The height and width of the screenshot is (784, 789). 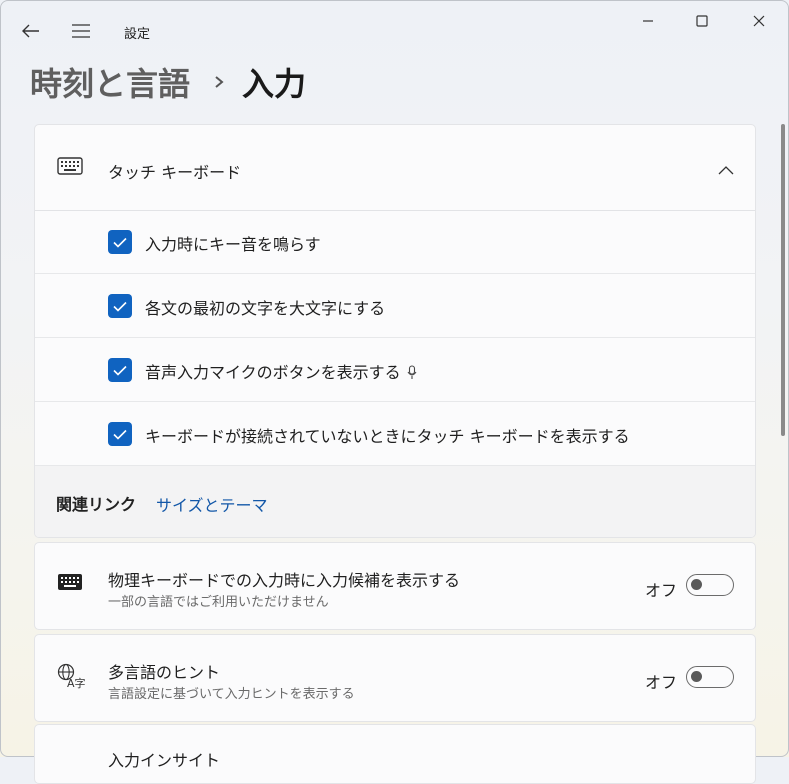 I want to click on language-icon: A字, so click(x=71, y=678).